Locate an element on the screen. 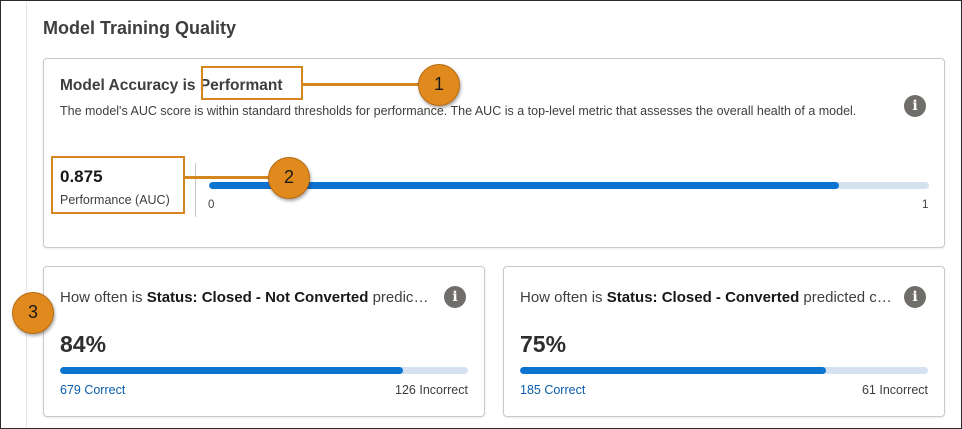  callout-badge-1: 1 is located at coordinates (439, 85).